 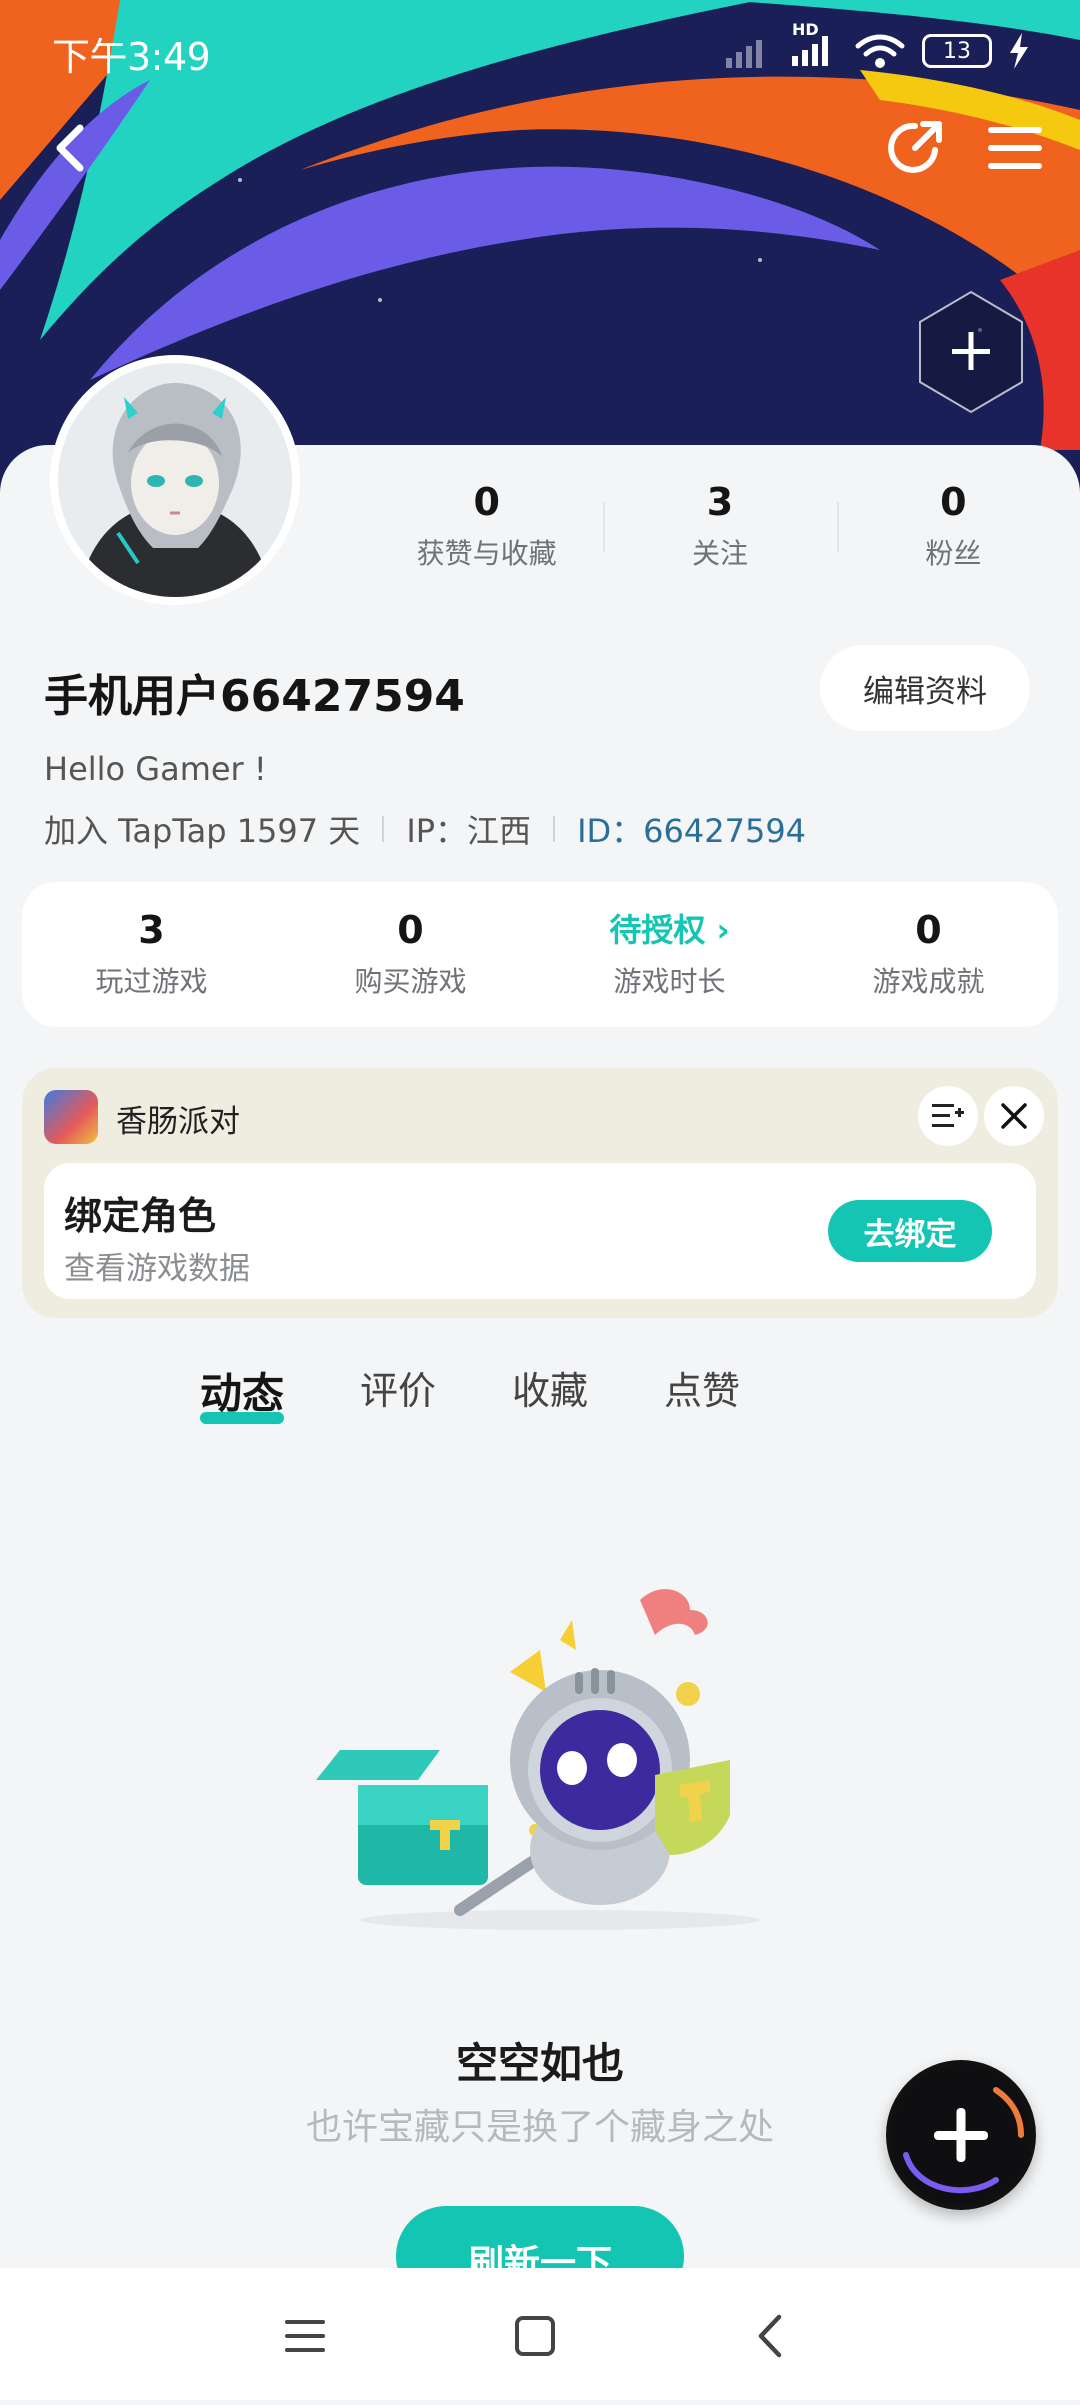 What do you see at coordinates (178, 1122) in the screenshot?
I see `game-app-name: 香肠派对` at bounding box center [178, 1122].